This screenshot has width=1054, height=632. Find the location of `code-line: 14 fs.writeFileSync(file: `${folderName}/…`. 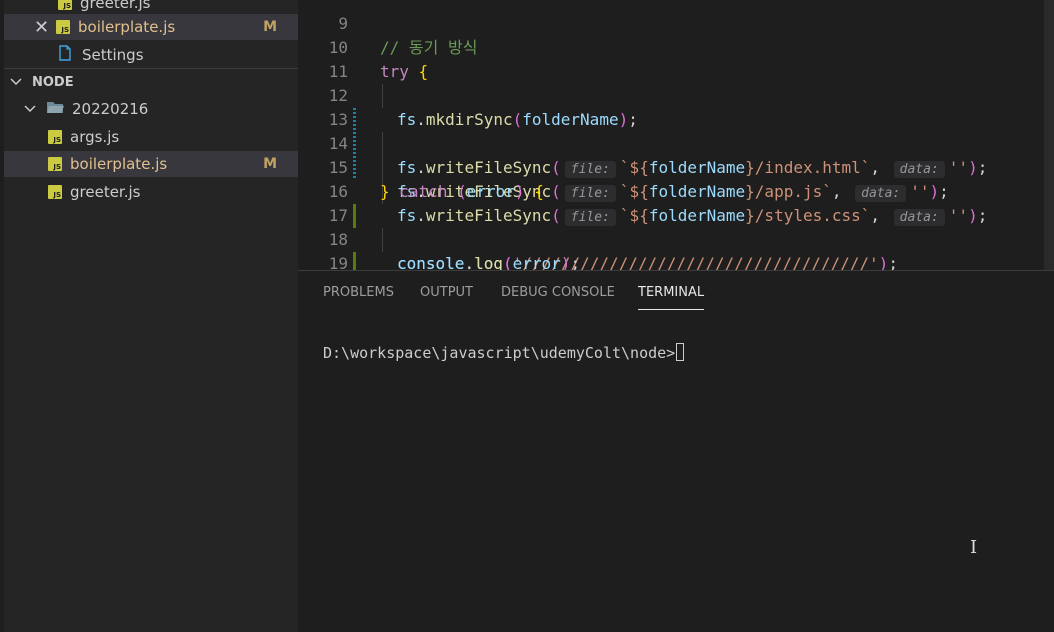

code-line: 14 fs.writeFileSync(file: `${folderName}/… is located at coordinates (676, 167).